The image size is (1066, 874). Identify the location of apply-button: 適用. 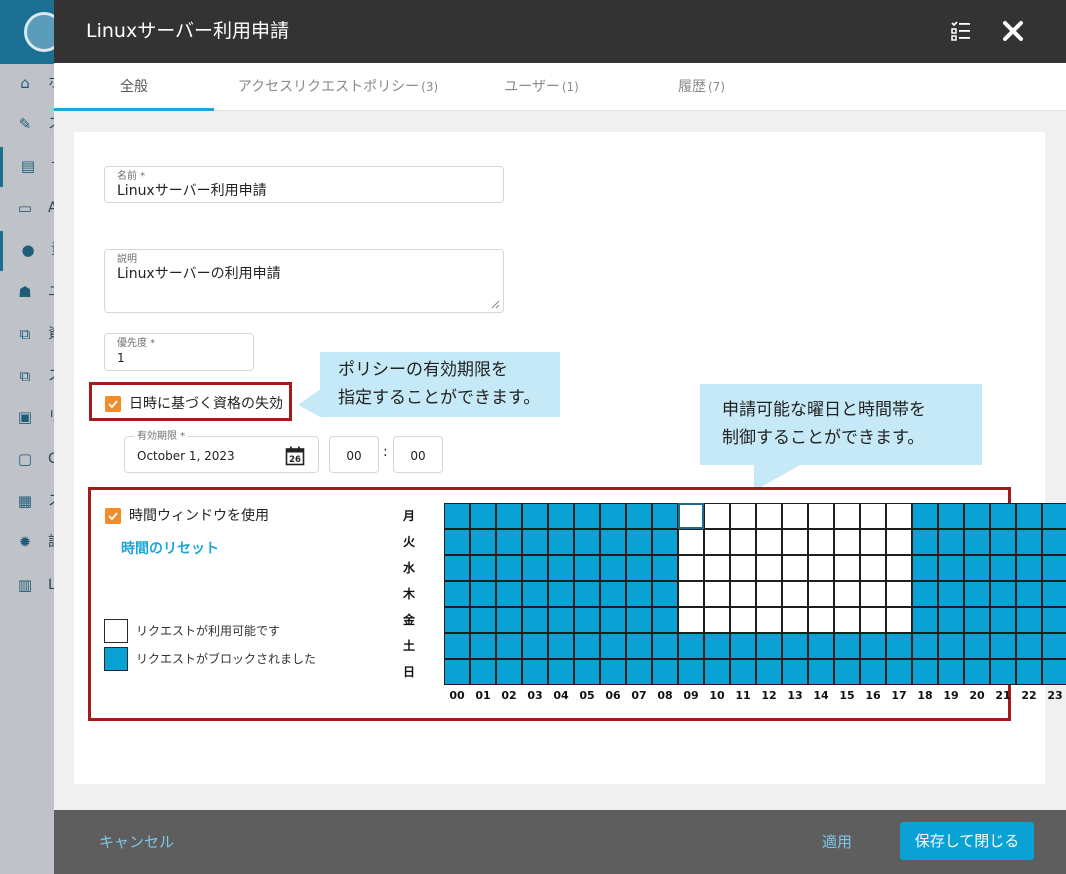
(837, 842).